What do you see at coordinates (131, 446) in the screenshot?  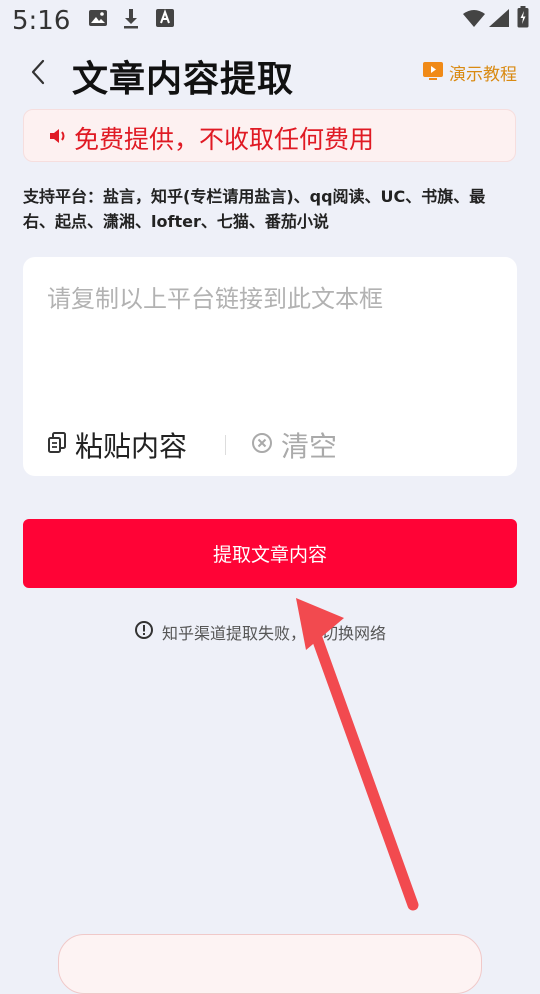 I see `paste-label: 粘贴内容` at bounding box center [131, 446].